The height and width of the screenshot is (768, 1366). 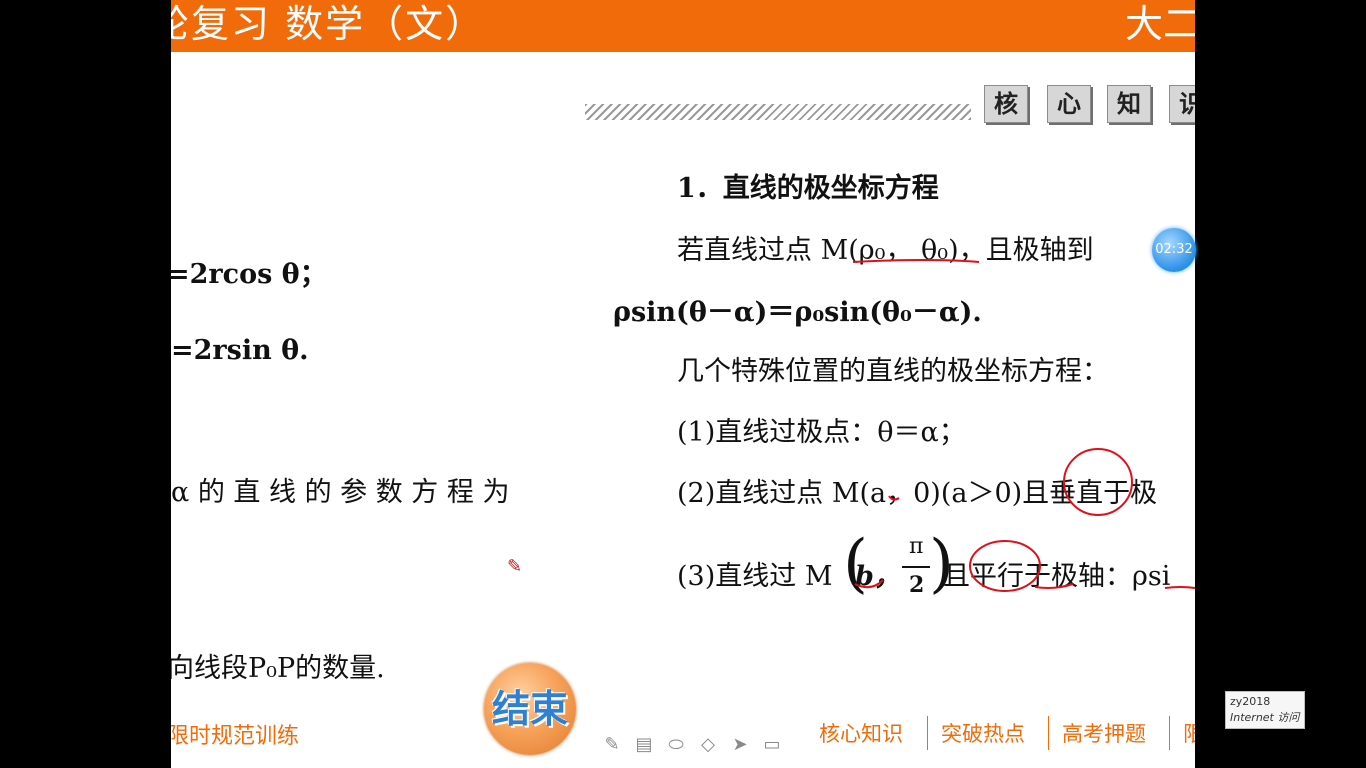 What do you see at coordinates (1023, 425) in the screenshot?
I see `ink-annotations` at bounding box center [1023, 425].